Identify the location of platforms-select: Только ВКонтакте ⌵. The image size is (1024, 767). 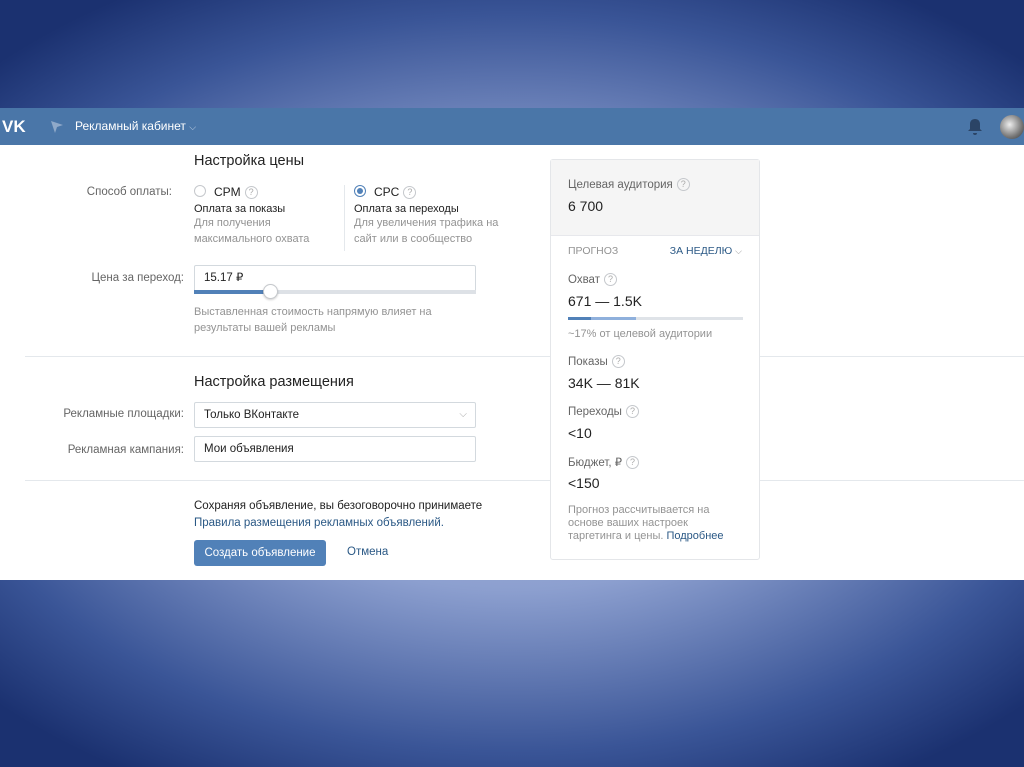
(335, 415).